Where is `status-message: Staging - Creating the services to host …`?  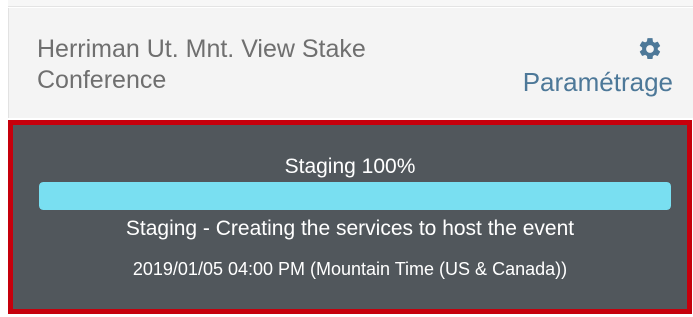
status-message: Staging - Creating the services to host … is located at coordinates (350, 228).